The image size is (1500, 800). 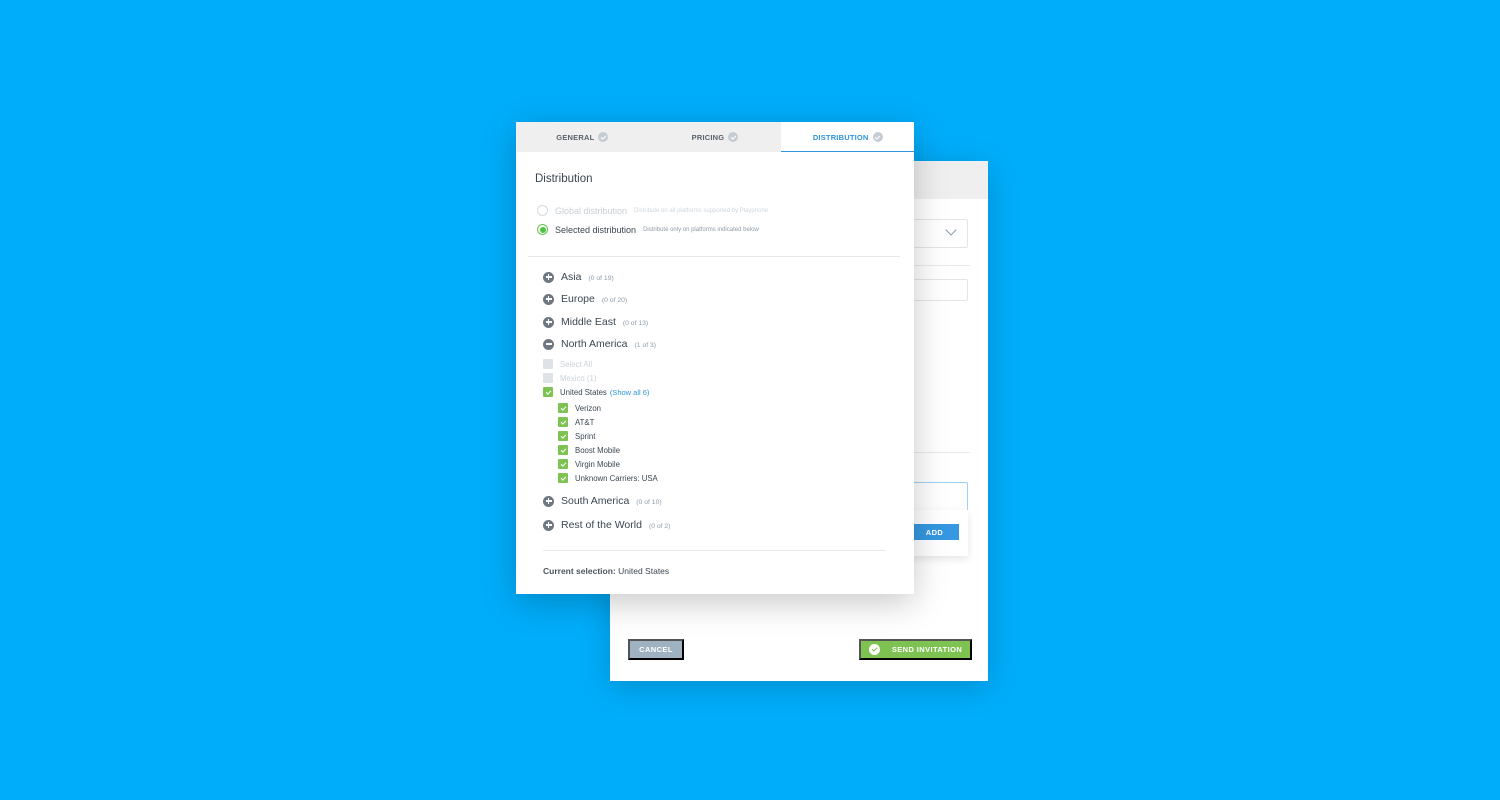 I want to click on carrier-label: Virgin Mobile, so click(x=597, y=464).